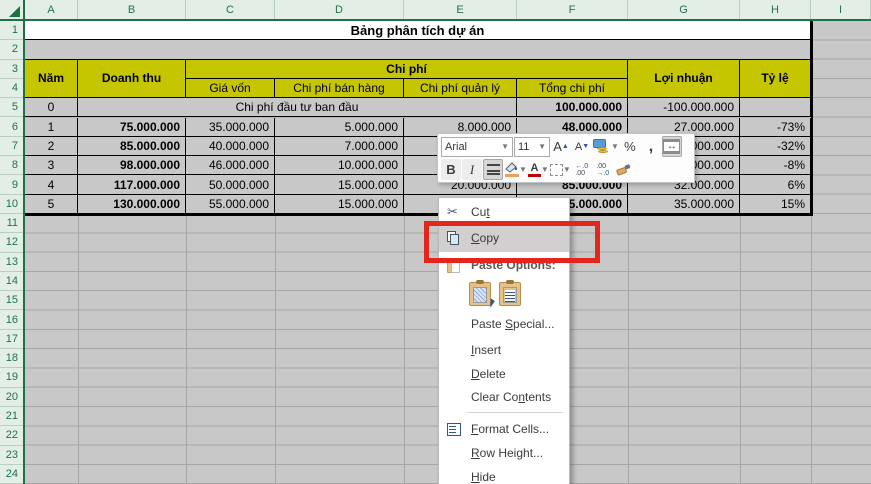  Describe the element at coordinates (132, 185) in the screenshot. I see `table-cell: 117.000.000` at that location.